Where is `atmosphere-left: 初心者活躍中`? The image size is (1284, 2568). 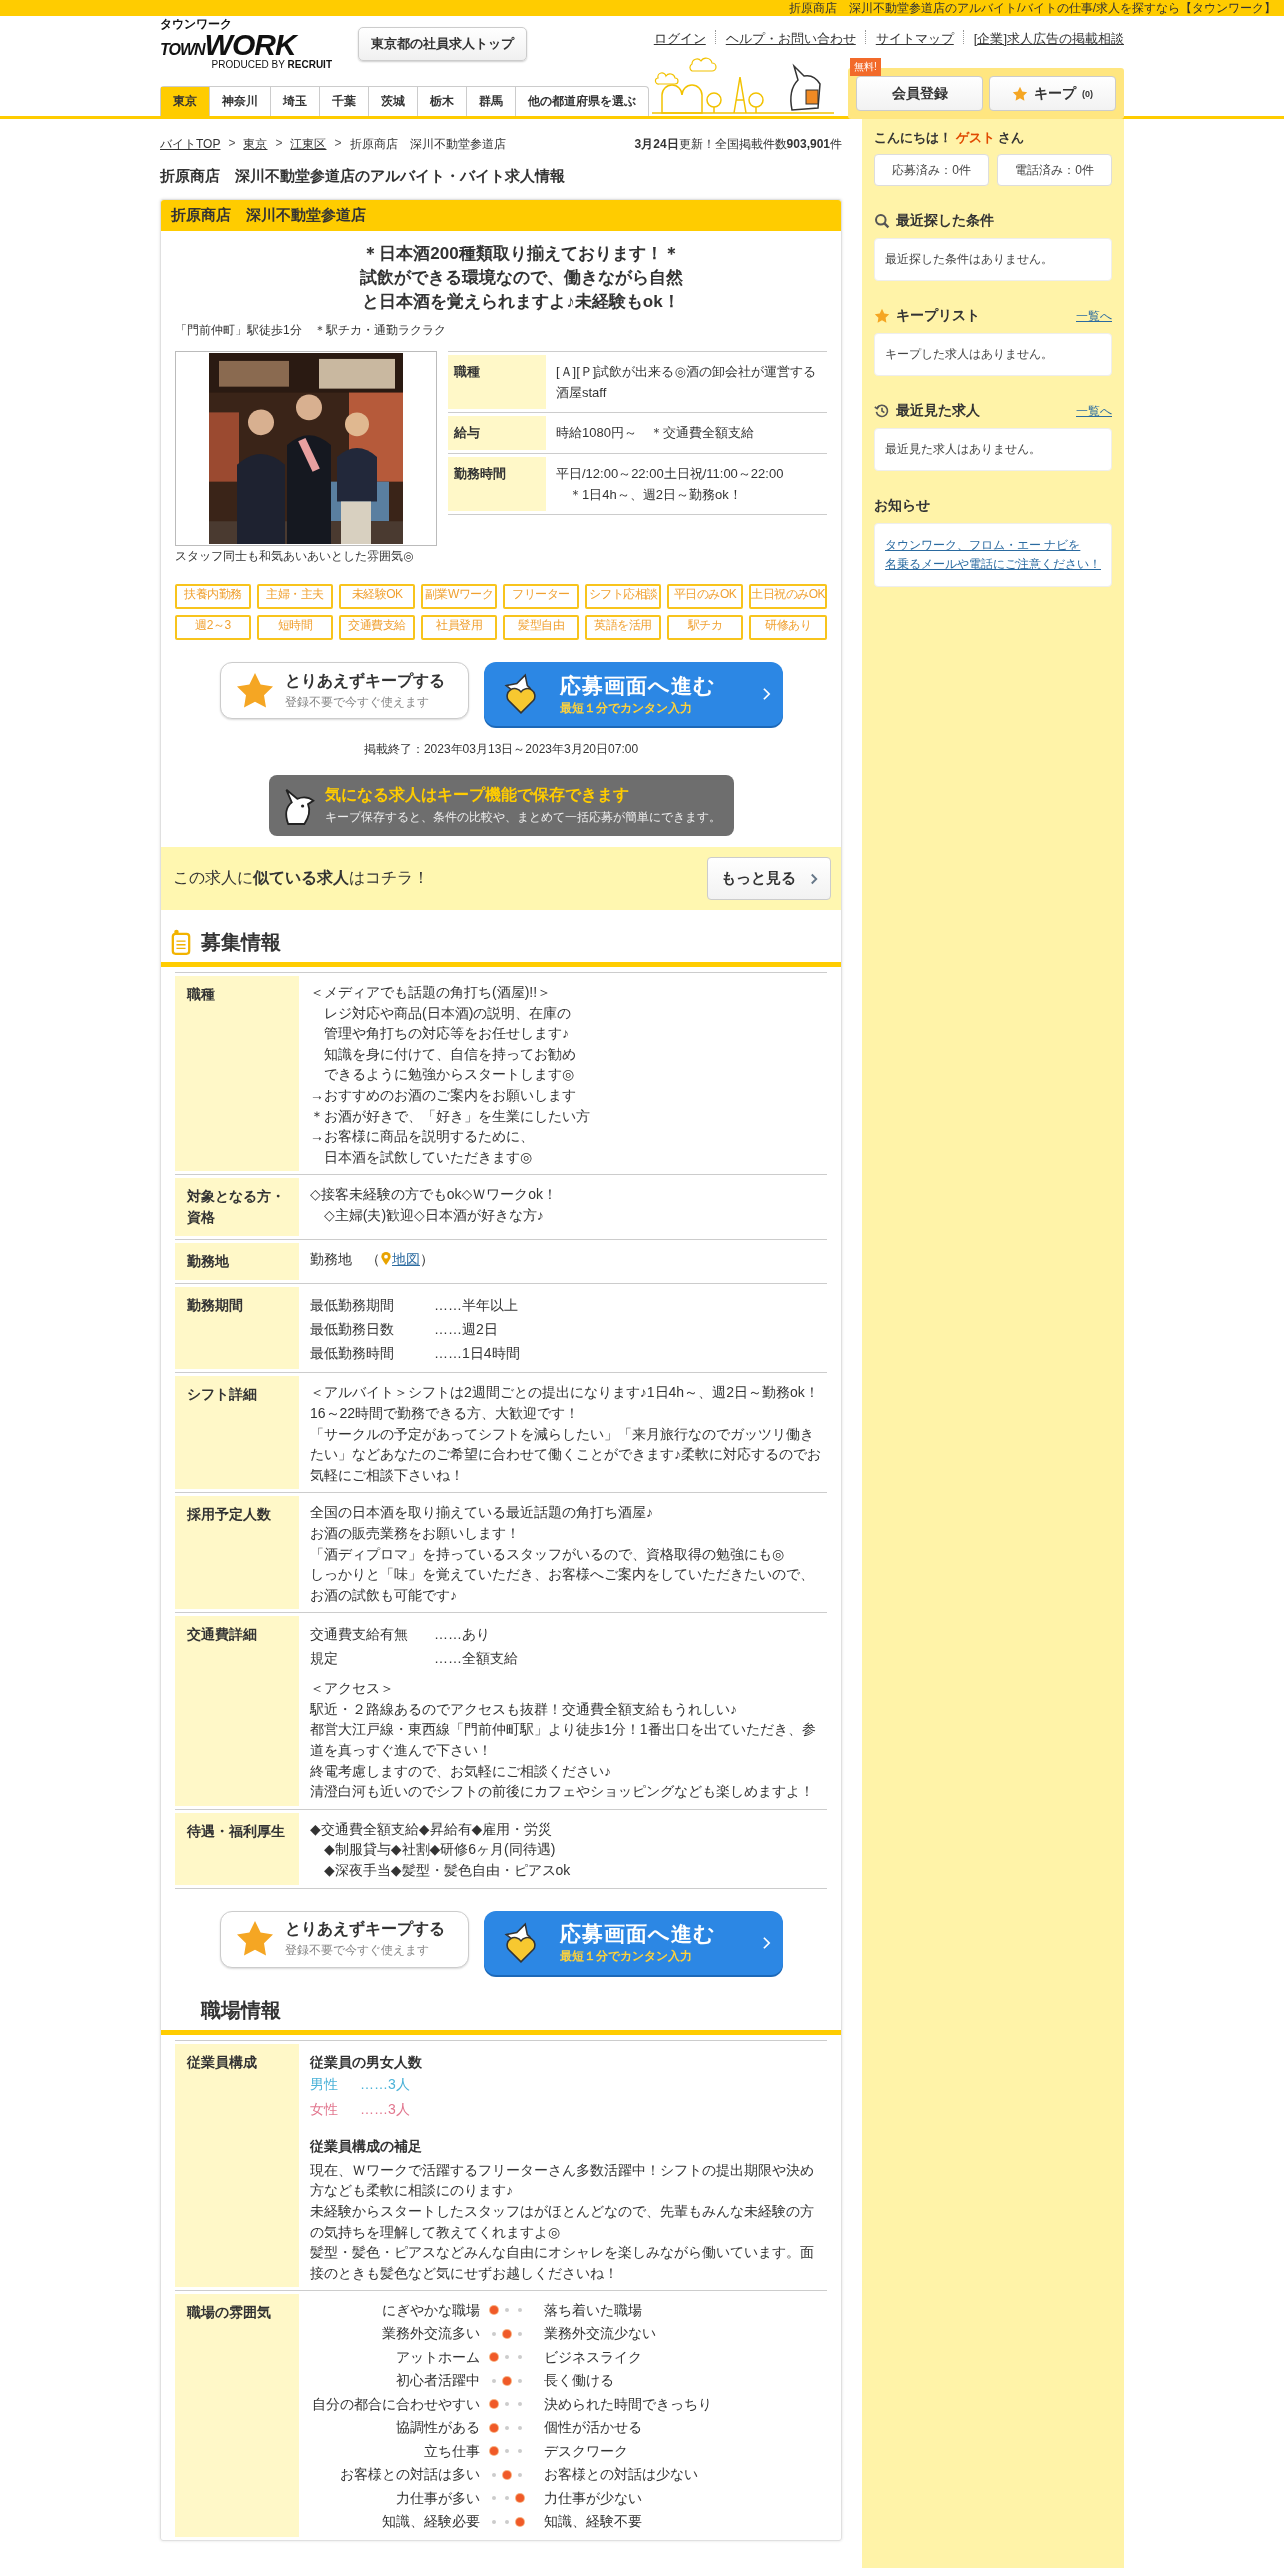 atmosphere-left: 初心者活躍中 is located at coordinates (437, 2381).